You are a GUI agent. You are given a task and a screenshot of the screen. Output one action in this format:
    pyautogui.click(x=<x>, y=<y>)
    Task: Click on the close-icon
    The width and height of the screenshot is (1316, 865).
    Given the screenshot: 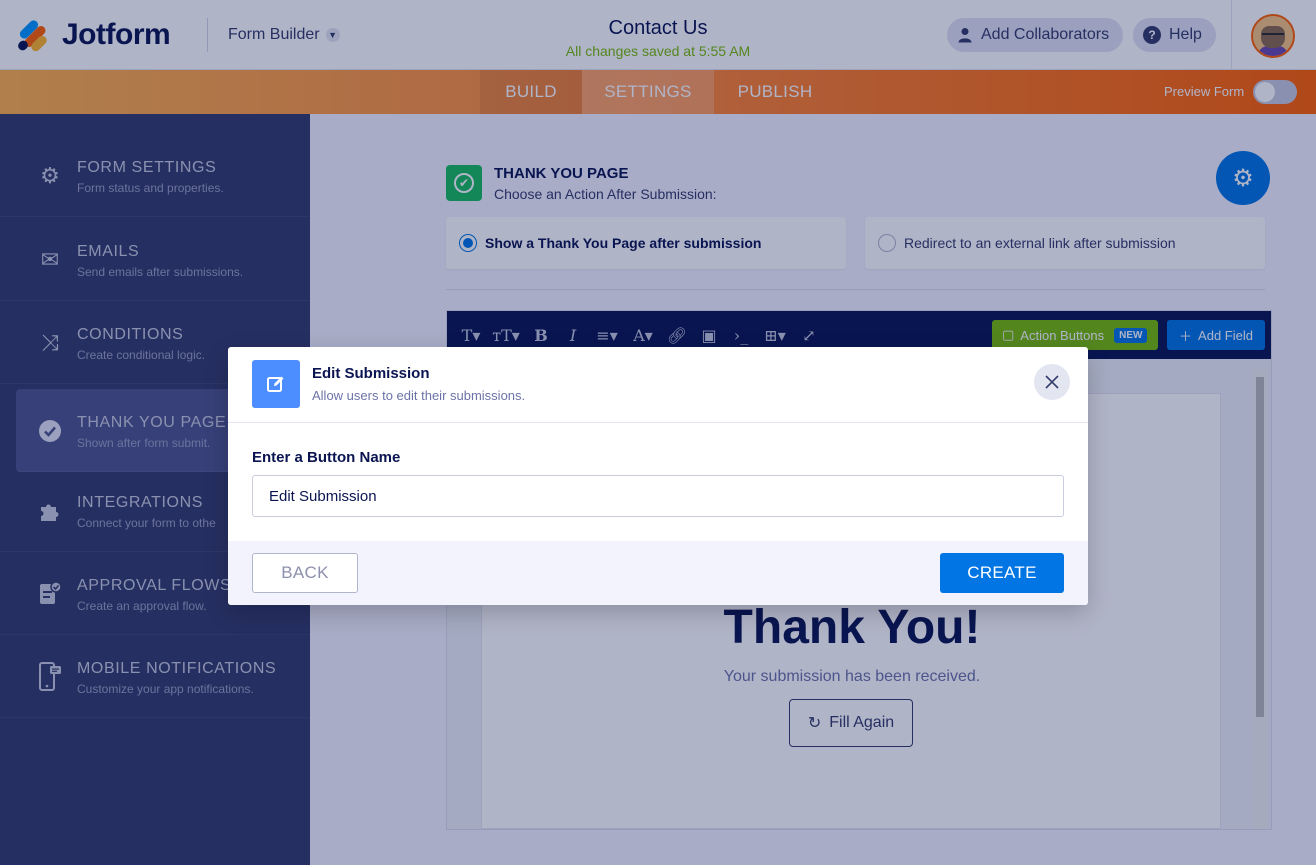 What is the action you would take?
    pyautogui.click(x=1052, y=382)
    